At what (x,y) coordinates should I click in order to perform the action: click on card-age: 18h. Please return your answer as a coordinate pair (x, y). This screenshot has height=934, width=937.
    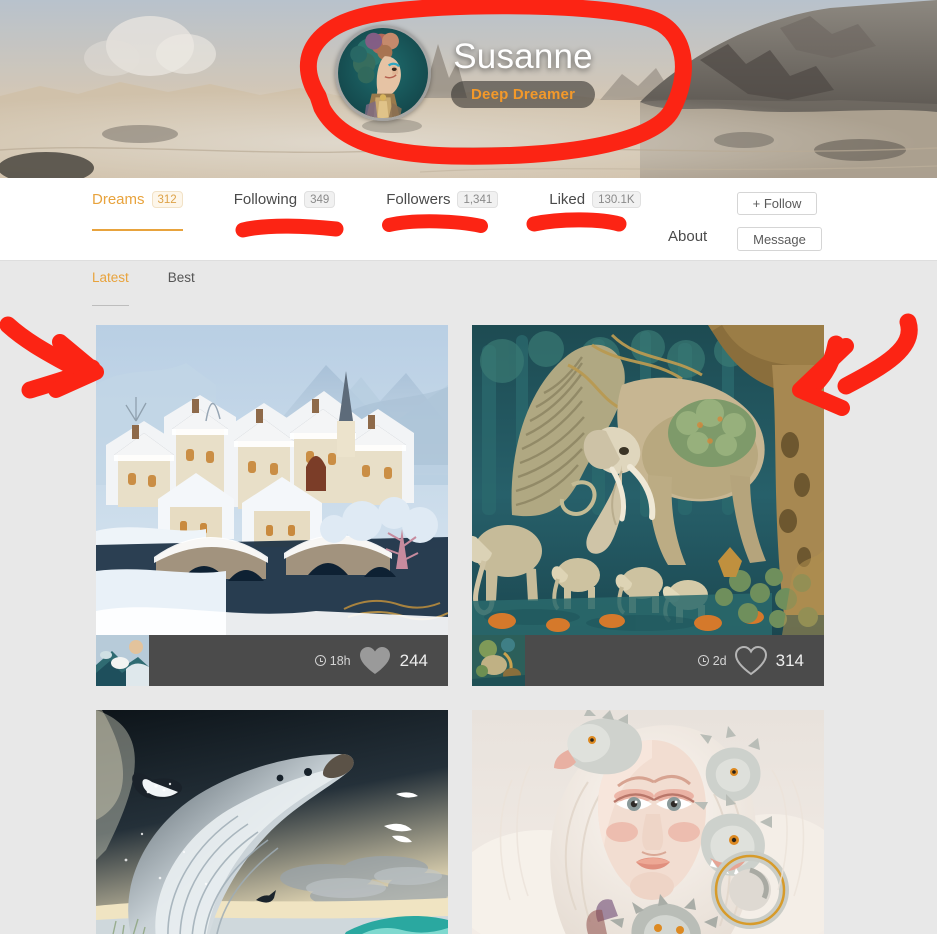
    Looking at the image, I should click on (340, 660).